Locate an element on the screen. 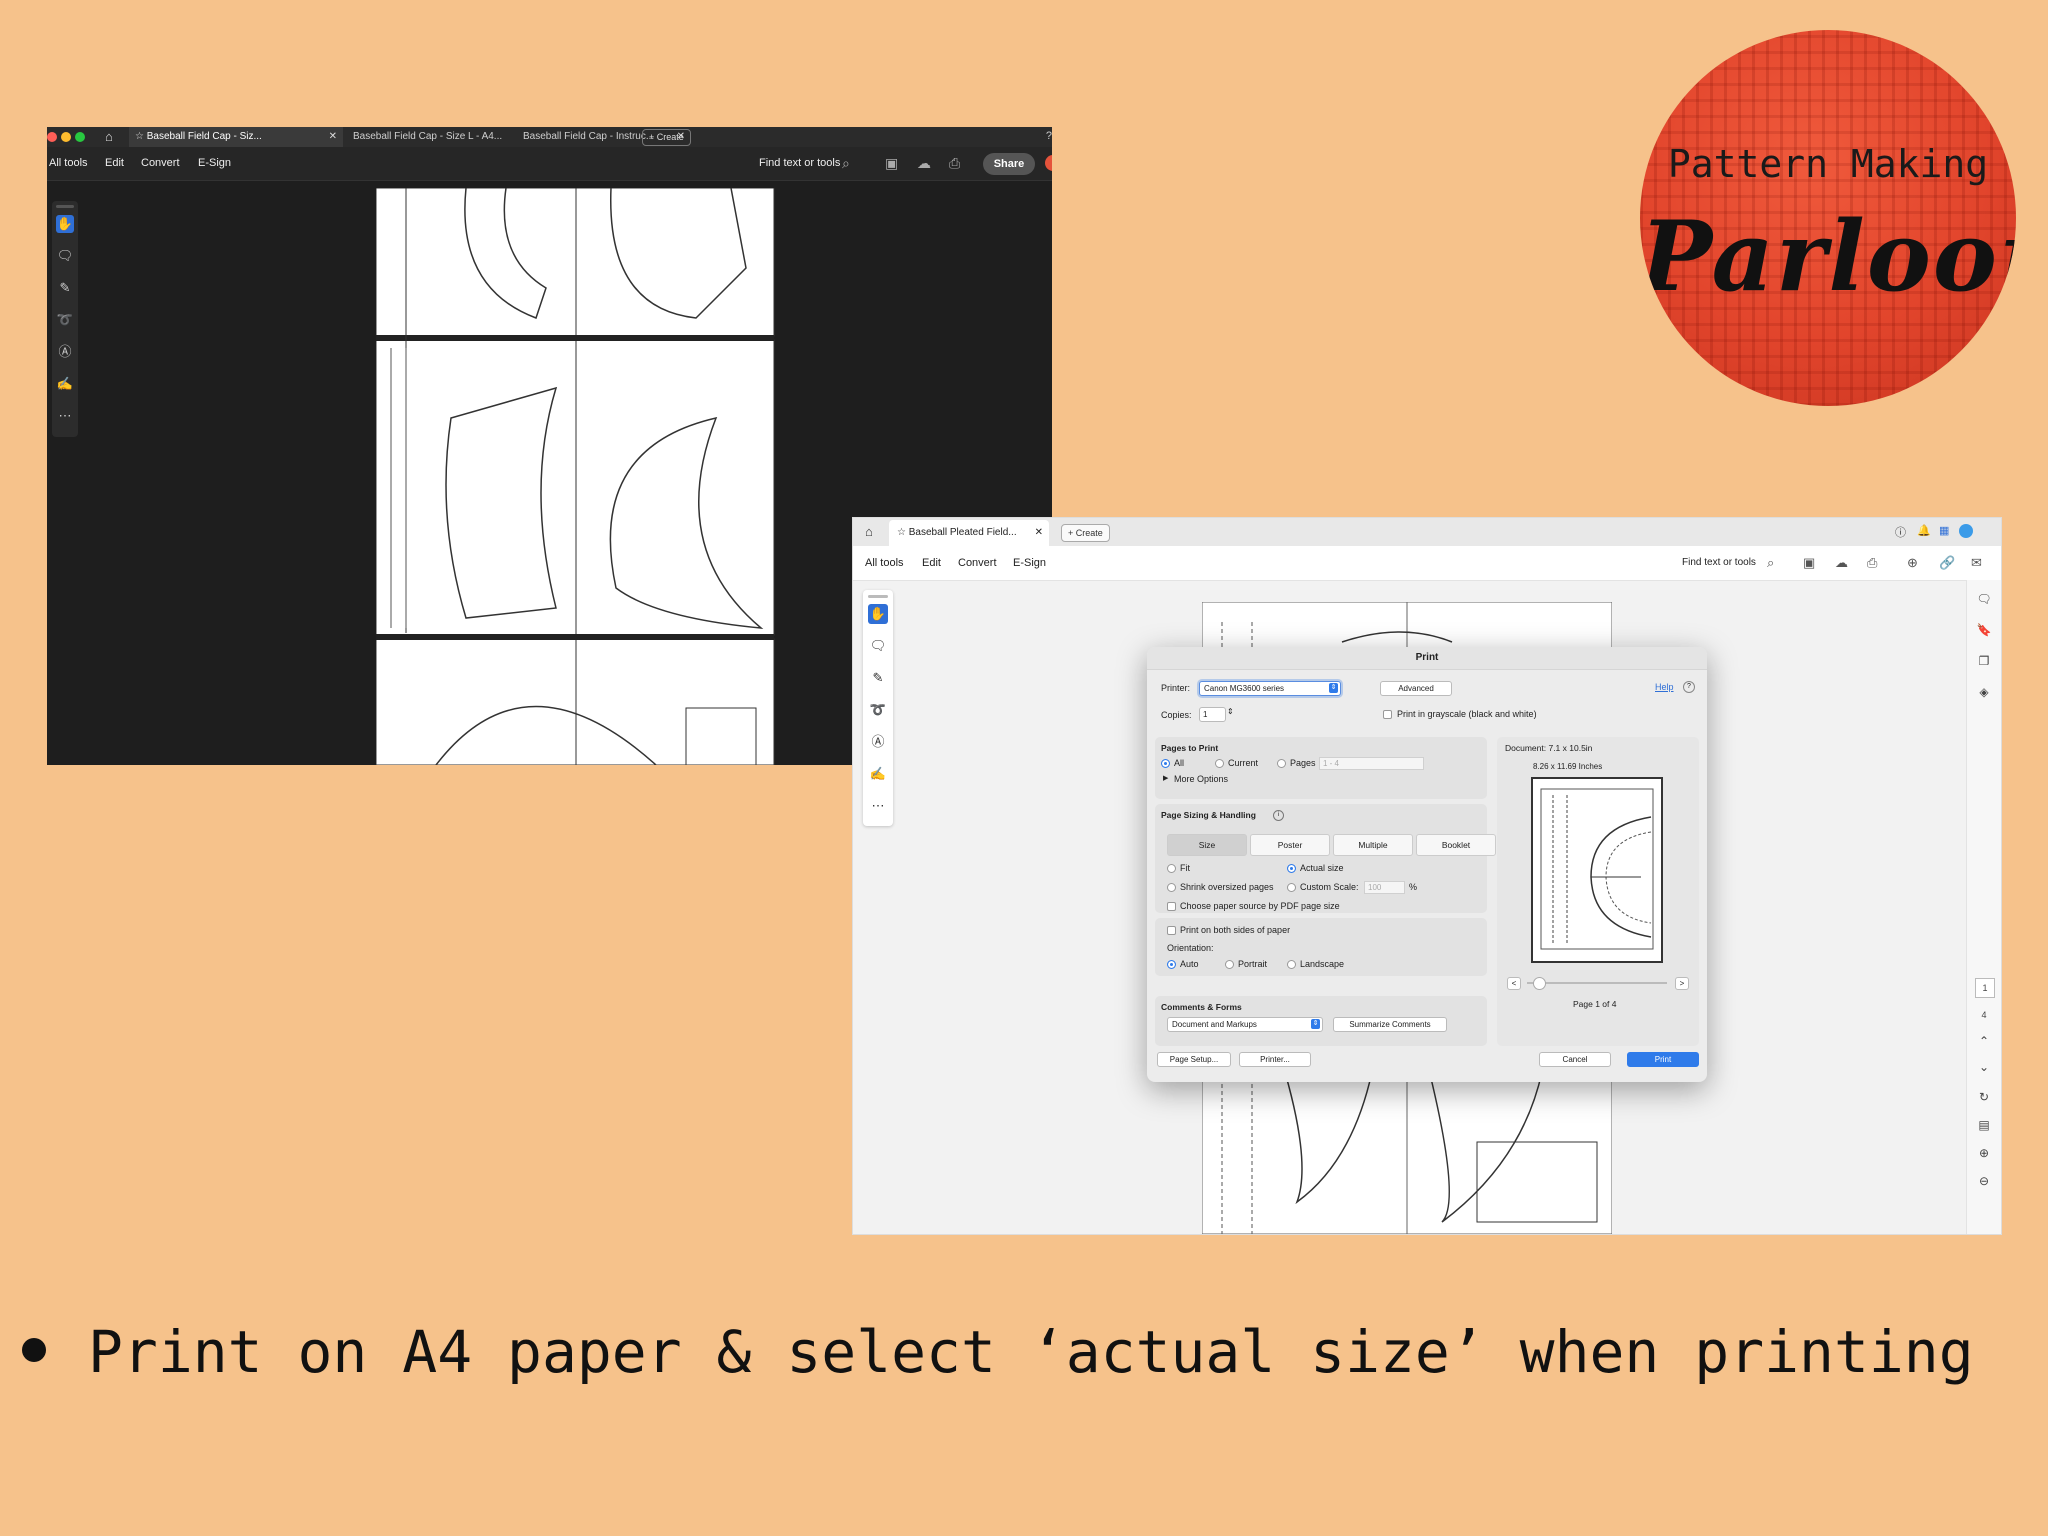  page-up-icon: ⌃ is located at coordinates (1984, 1041).